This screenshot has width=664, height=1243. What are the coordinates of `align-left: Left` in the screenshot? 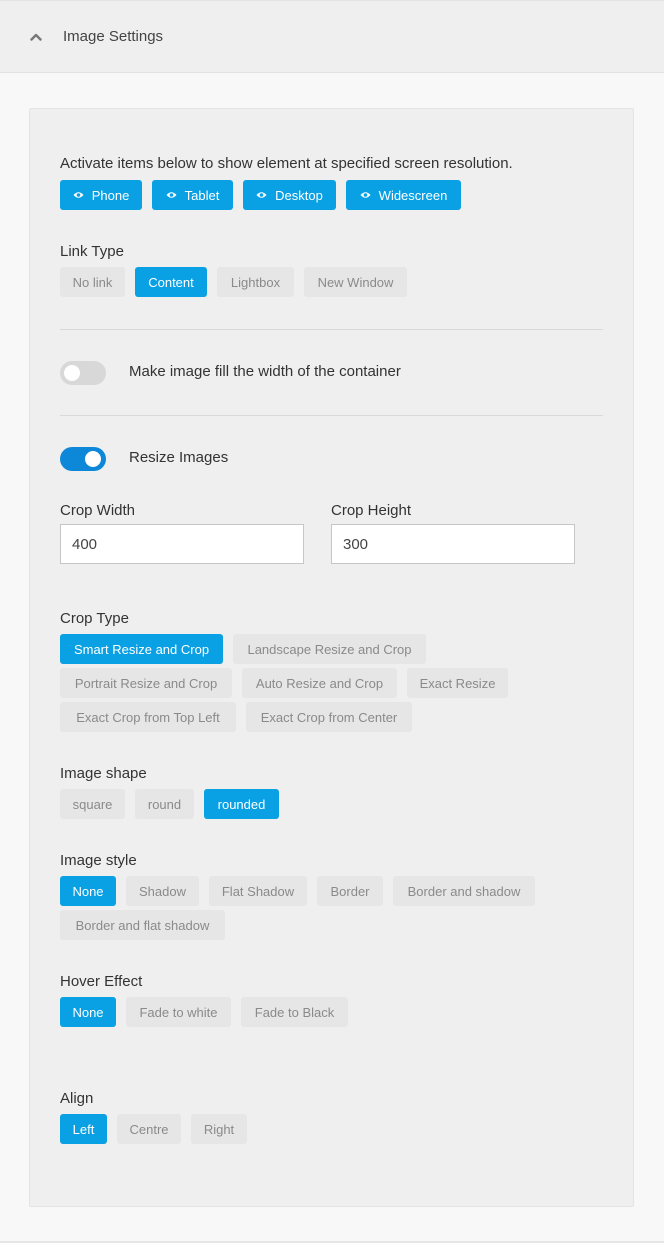 It's located at (83, 1129).